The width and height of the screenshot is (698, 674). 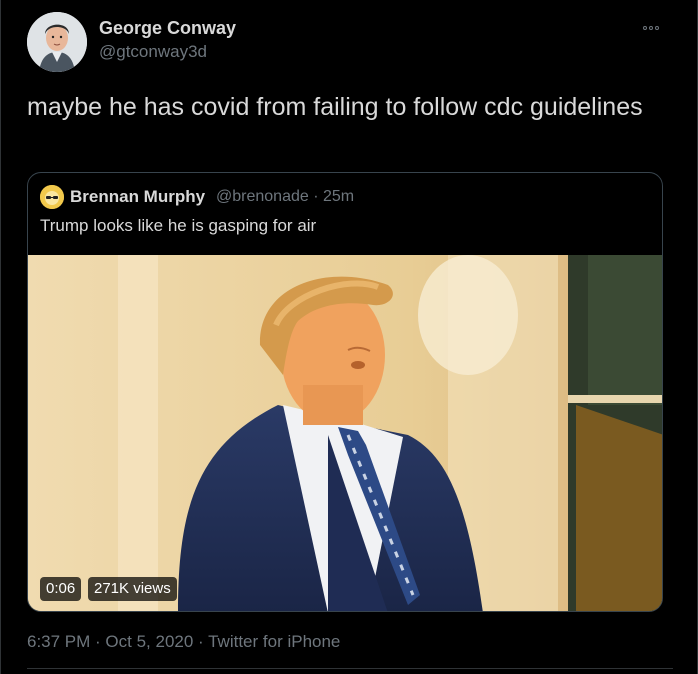 I want to click on more-options-button, so click(x=651, y=28).